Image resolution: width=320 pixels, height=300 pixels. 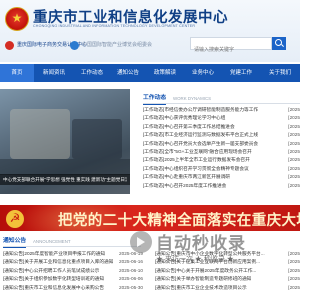 What do you see at coordinates (92, 73) in the screenshot?
I see `nav-item-work-dynamics: 工作动态` at bounding box center [92, 73].